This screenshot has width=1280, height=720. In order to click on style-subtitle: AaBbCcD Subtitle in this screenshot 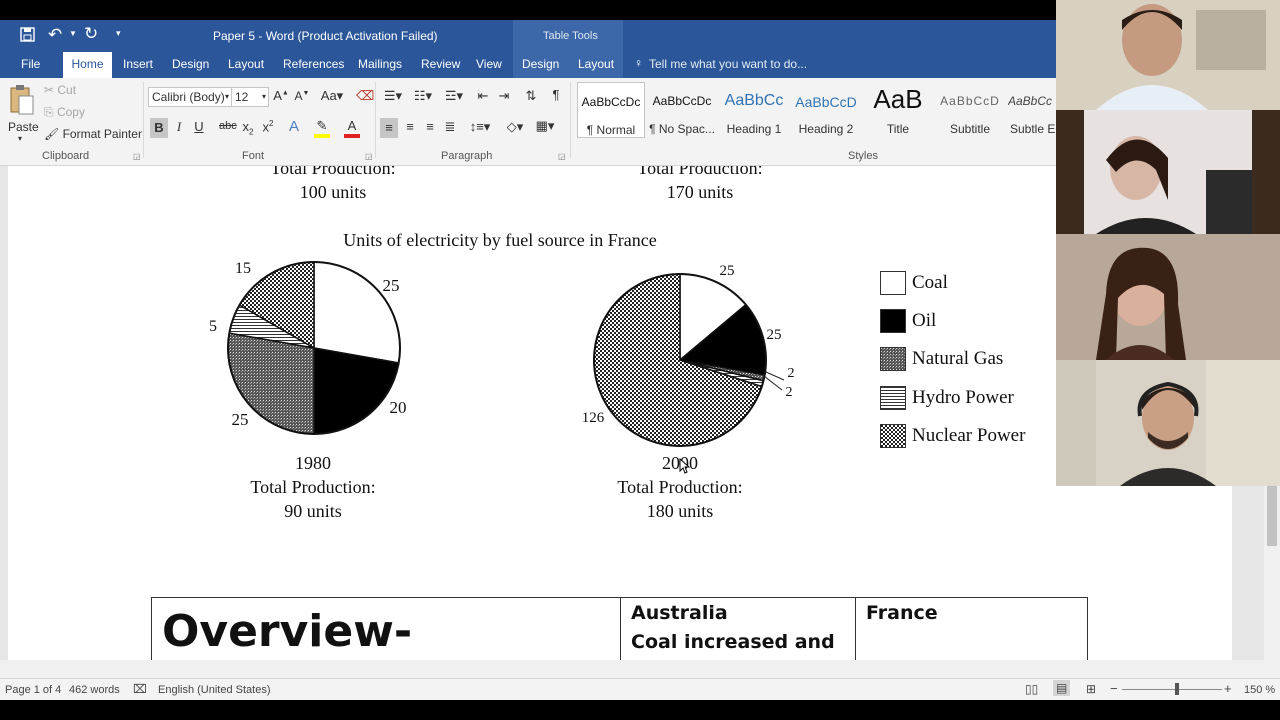, I will do `click(970, 110)`.